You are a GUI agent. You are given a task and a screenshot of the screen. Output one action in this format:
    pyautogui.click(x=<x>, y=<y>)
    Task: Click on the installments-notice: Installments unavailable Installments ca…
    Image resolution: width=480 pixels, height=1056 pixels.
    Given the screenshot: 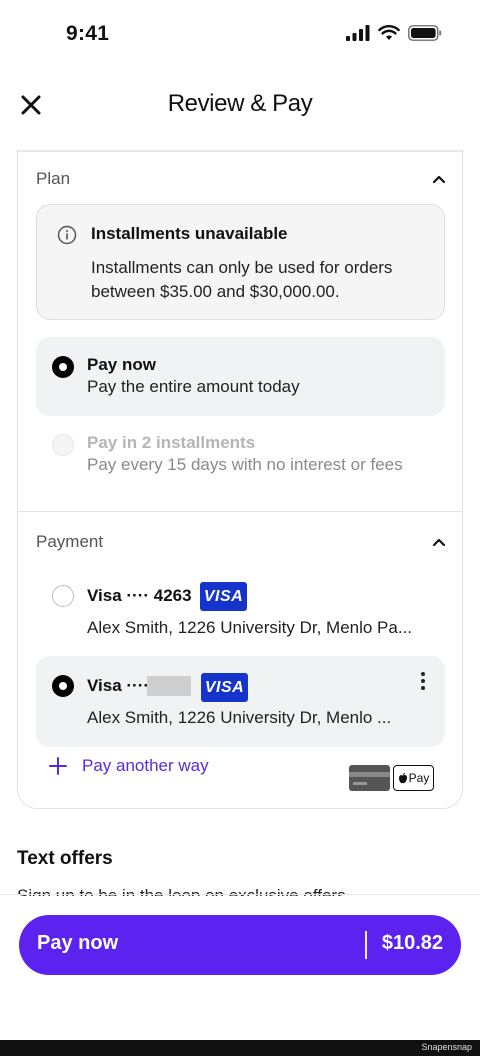 What is the action you would take?
    pyautogui.click(x=240, y=262)
    